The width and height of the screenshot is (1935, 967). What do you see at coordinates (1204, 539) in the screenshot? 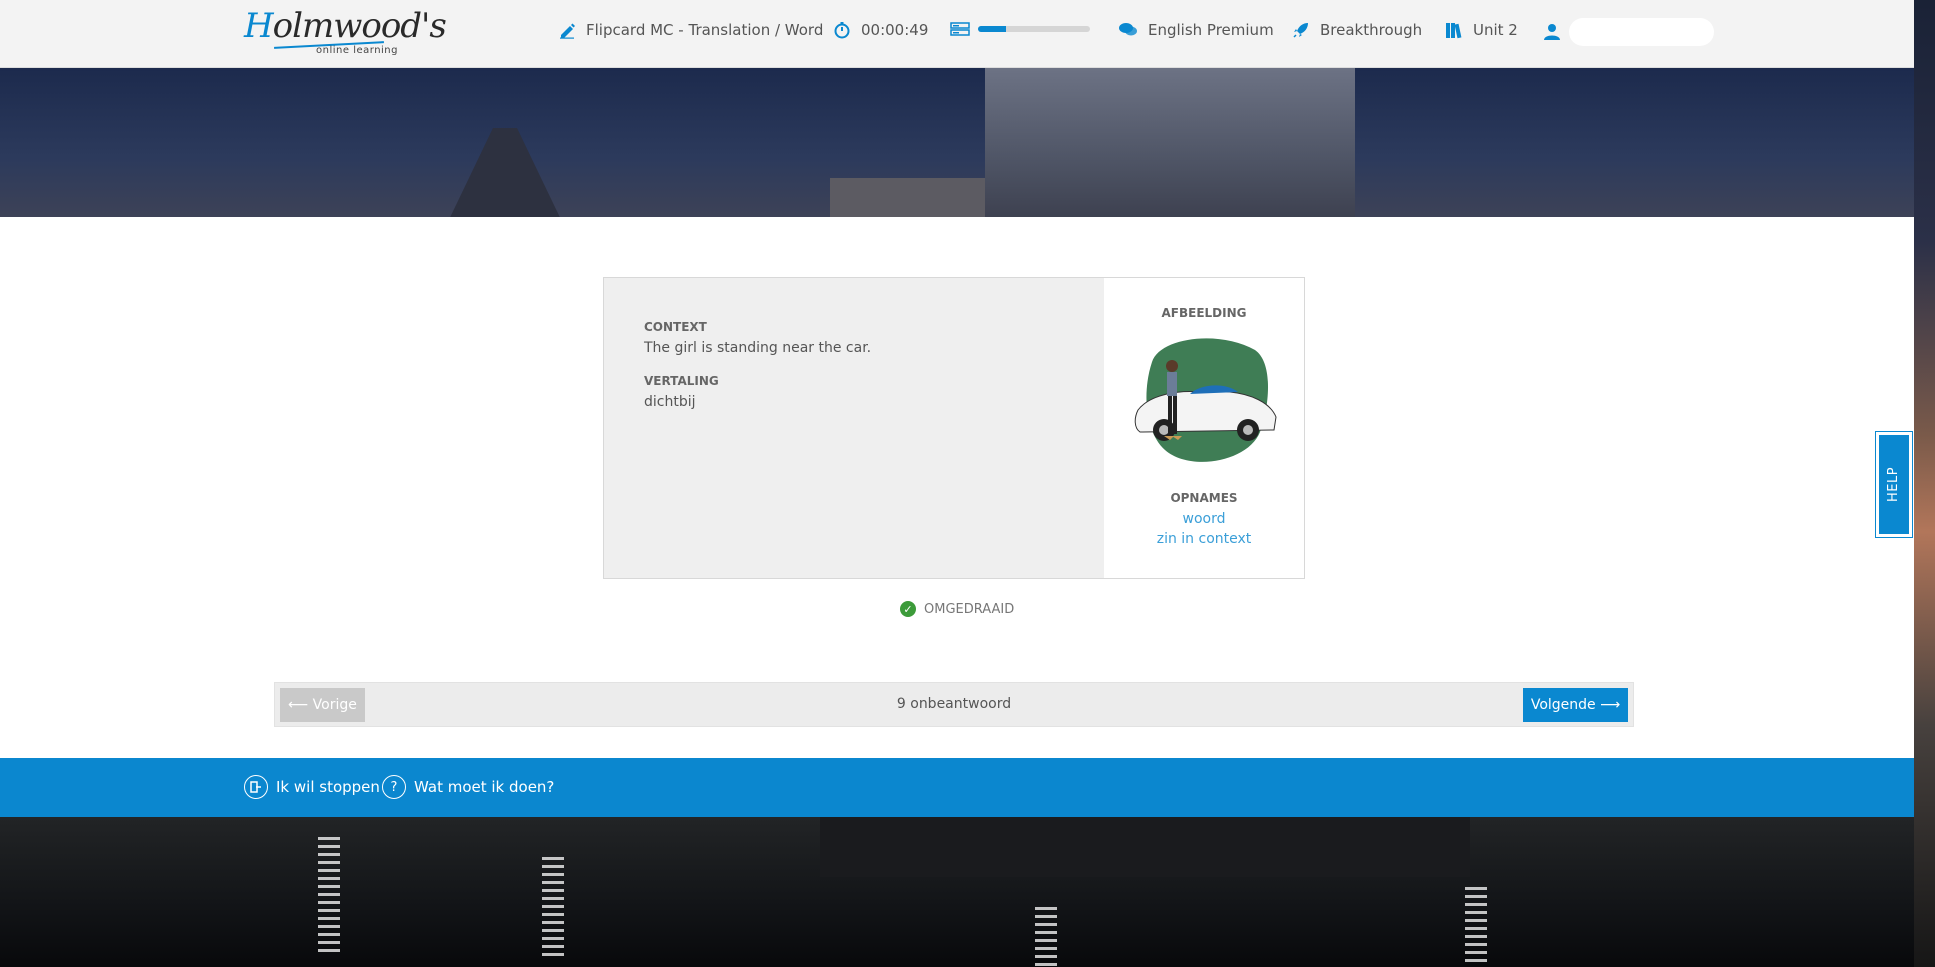
I see `play-context-recording-link: zin in context` at bounding box center [1204, 539].